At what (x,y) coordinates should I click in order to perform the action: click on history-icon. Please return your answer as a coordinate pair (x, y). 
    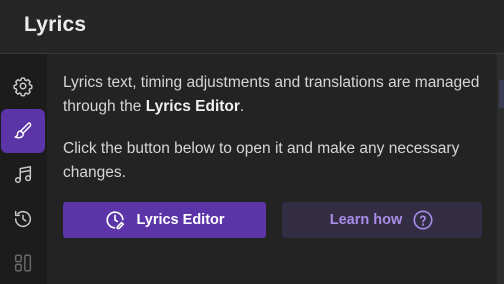
    Looking at the image, I should click on (23, 219).